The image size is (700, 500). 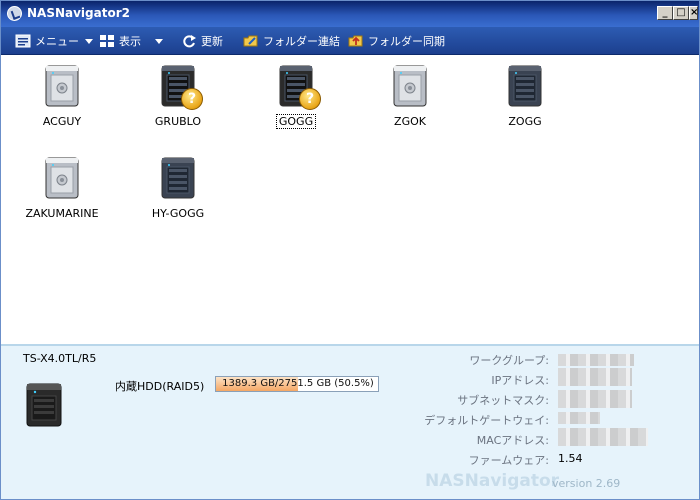 What do you see at coordinates (62, 213) in the screenshot?
I see `device-name: ZAKUMARINE` at bounding box center [62, 213].